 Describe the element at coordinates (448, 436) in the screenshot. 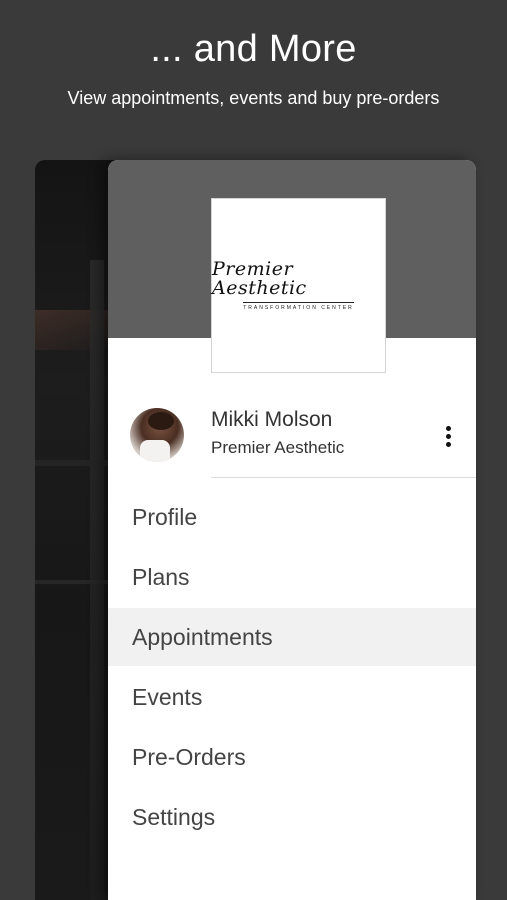

I see `more-options-icon` at that location.